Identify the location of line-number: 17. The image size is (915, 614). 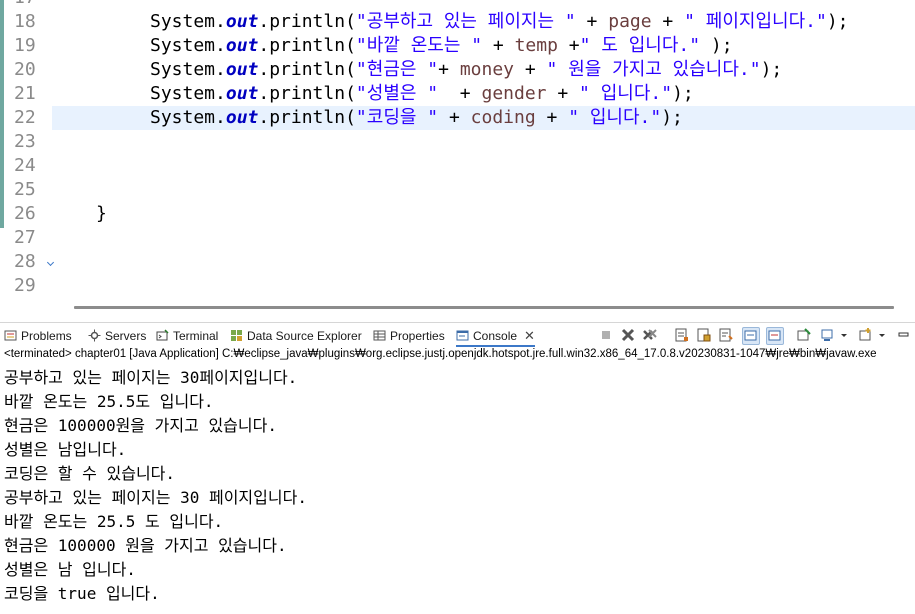
(29, 5).